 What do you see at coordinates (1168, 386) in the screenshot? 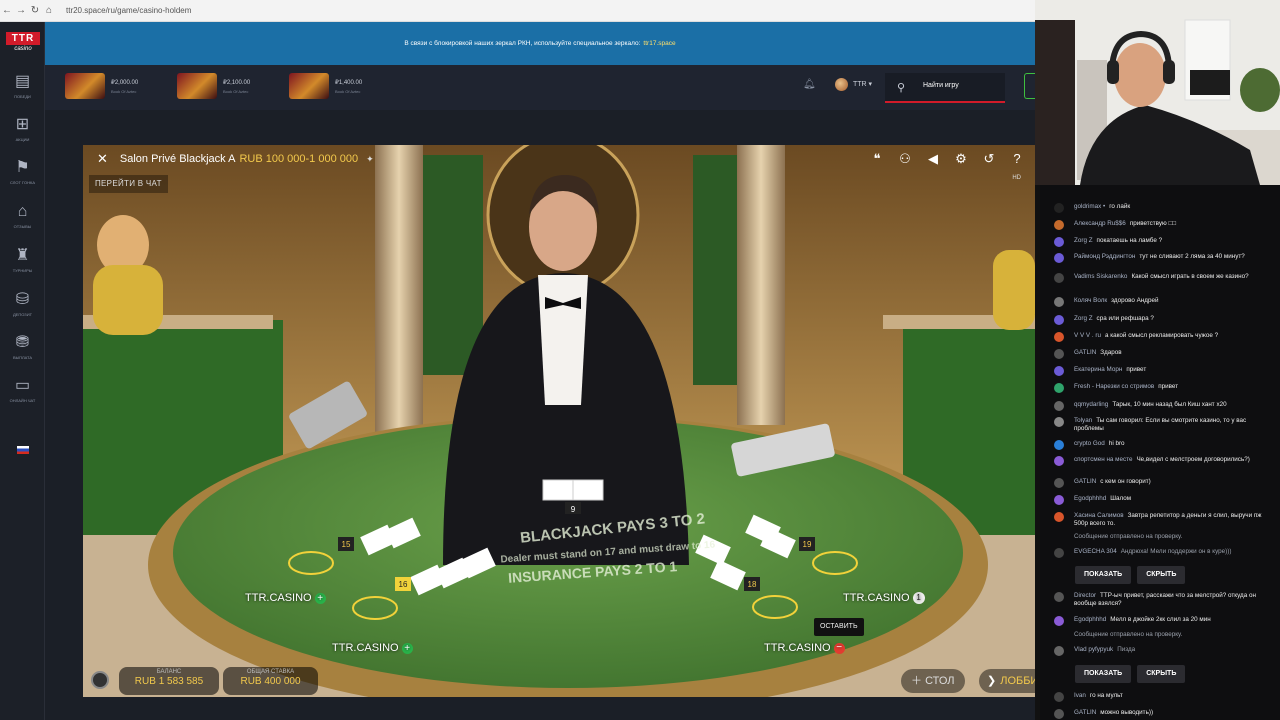
I see `chat-text: привет` at bounding box center [1168, 386].